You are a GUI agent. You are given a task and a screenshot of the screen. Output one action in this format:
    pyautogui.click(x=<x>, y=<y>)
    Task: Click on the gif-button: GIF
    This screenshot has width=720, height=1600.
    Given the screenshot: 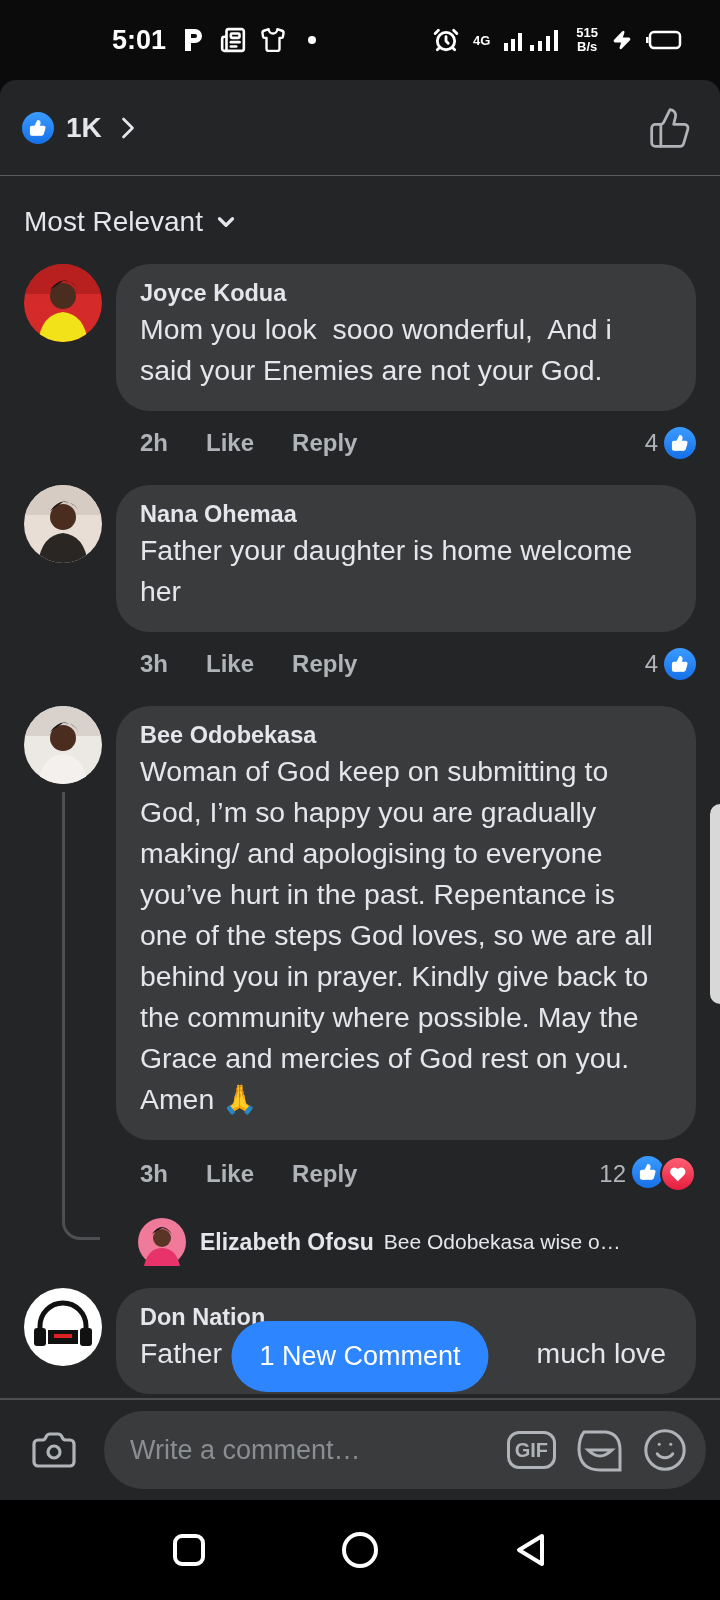 What is the action you would take?
    pyautogui.click(x=531, y=1450)
    